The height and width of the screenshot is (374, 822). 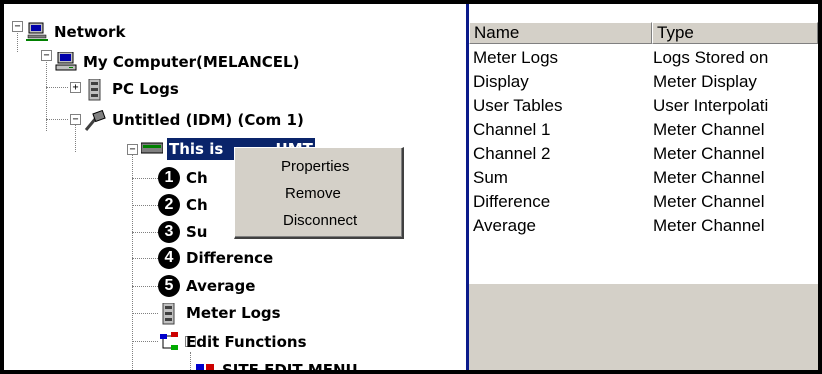 I want to click on meter-icon, so click(x=152, y=149).